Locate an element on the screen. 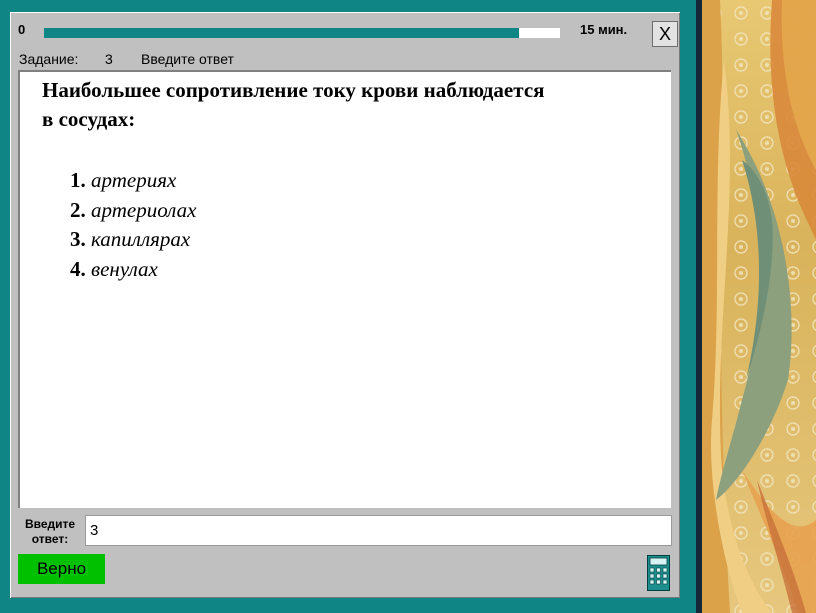 This screenshot has height=613, width=816. decorative-background is located at coordinates (759, 306).